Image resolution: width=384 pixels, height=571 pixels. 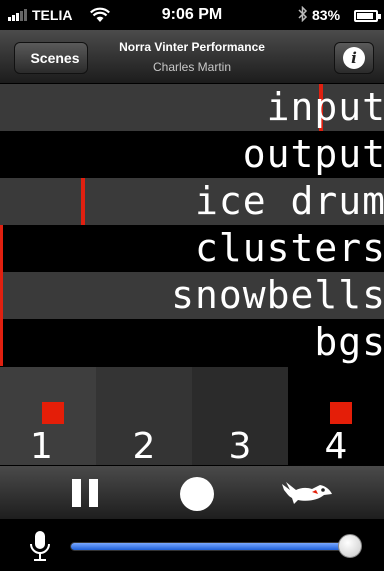 What do you see at coordinates (240, 446) in the screenshot?
I see `scene-number: 3` at bounding box center [240, 446].